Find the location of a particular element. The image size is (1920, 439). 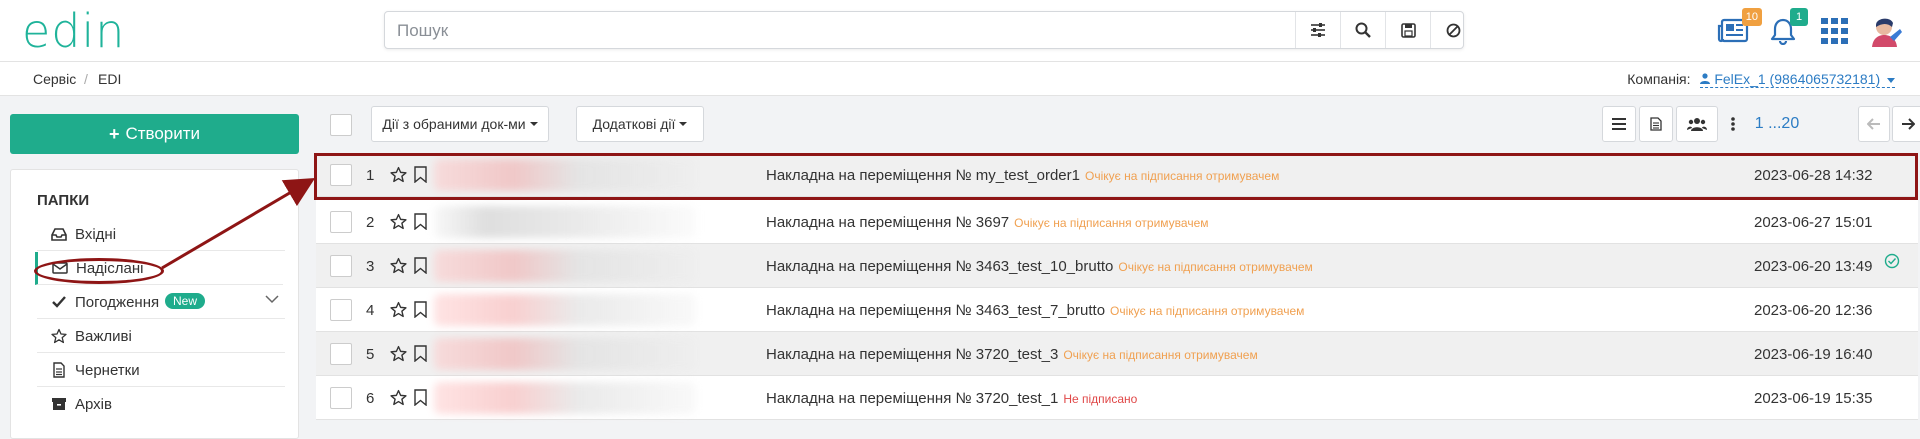

breadcrumb-service: Сервіс is located at coordinates (54, 79).